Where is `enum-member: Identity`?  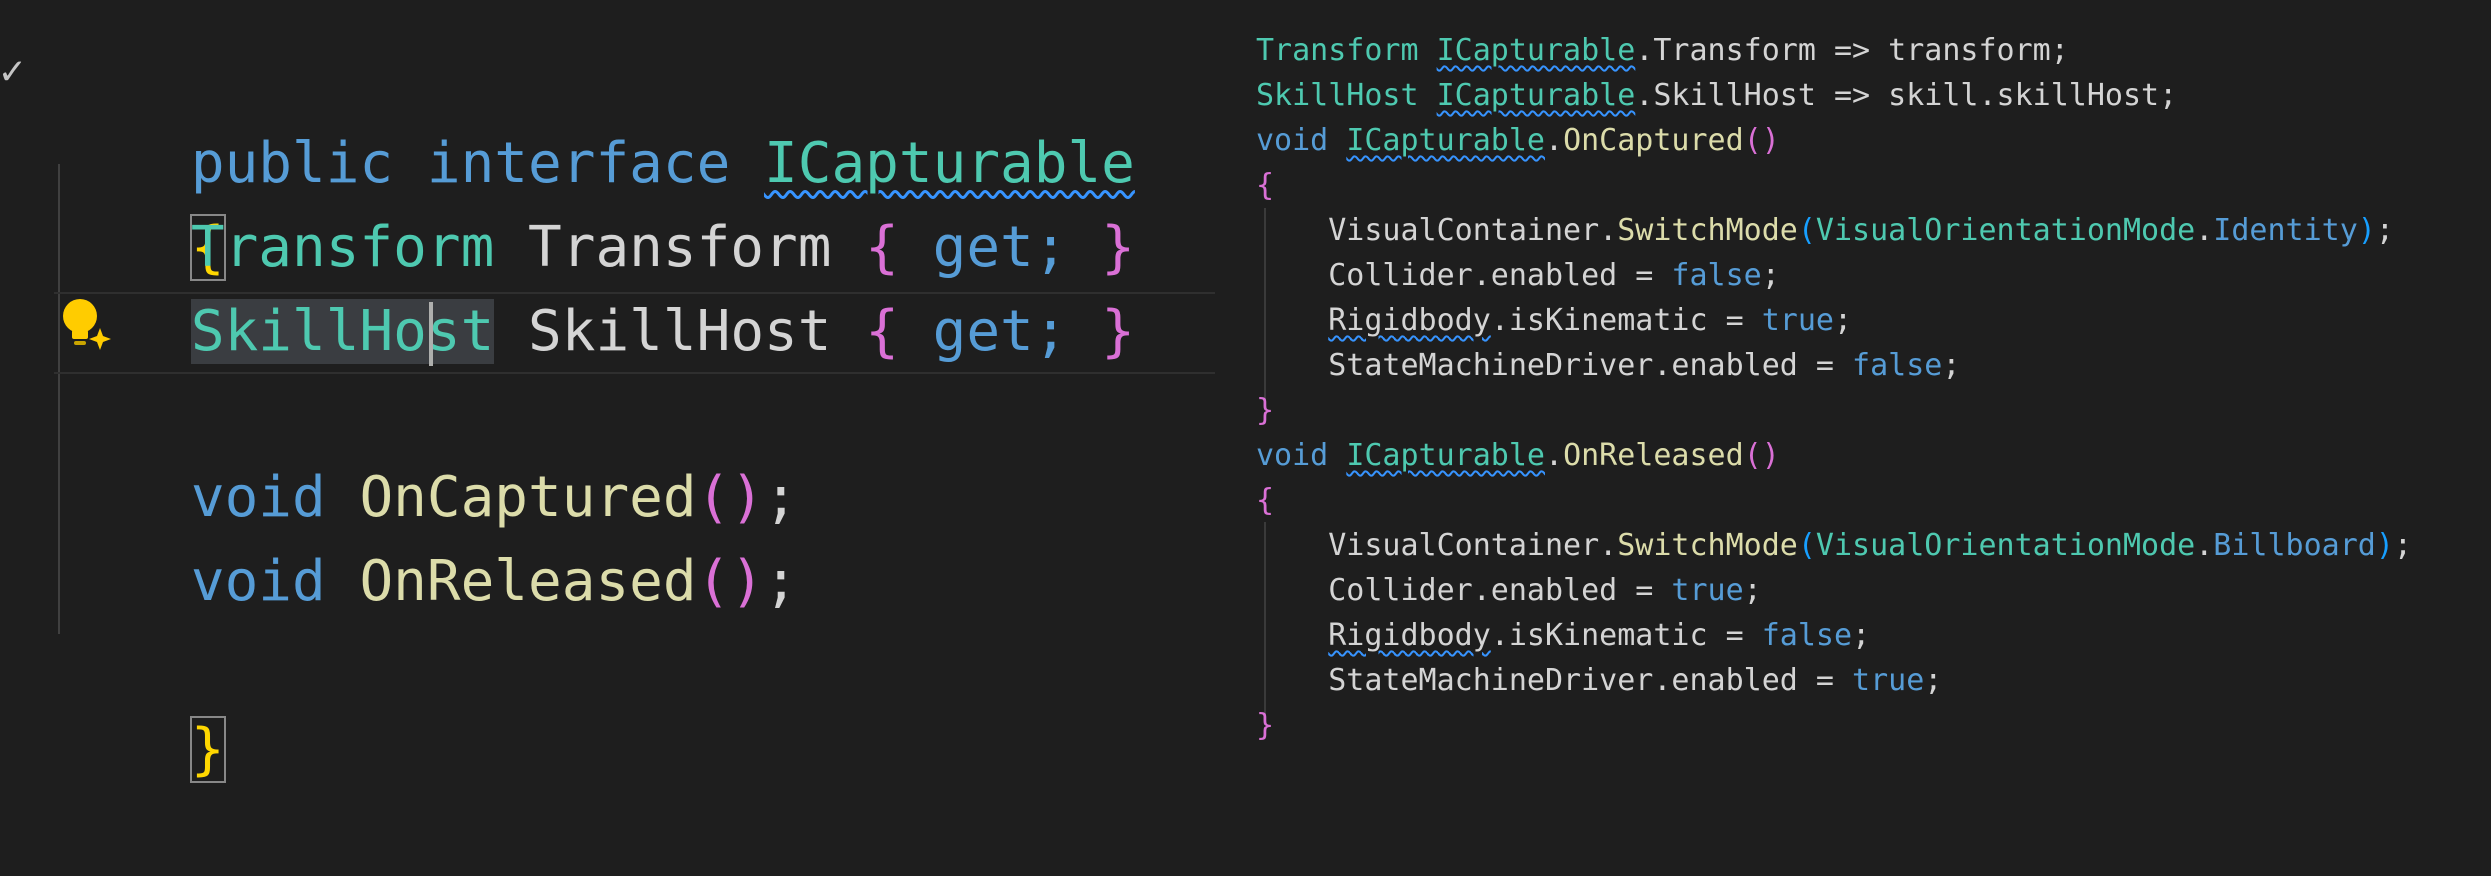
enum-member: Identity is located at coordinates (2285, 230).